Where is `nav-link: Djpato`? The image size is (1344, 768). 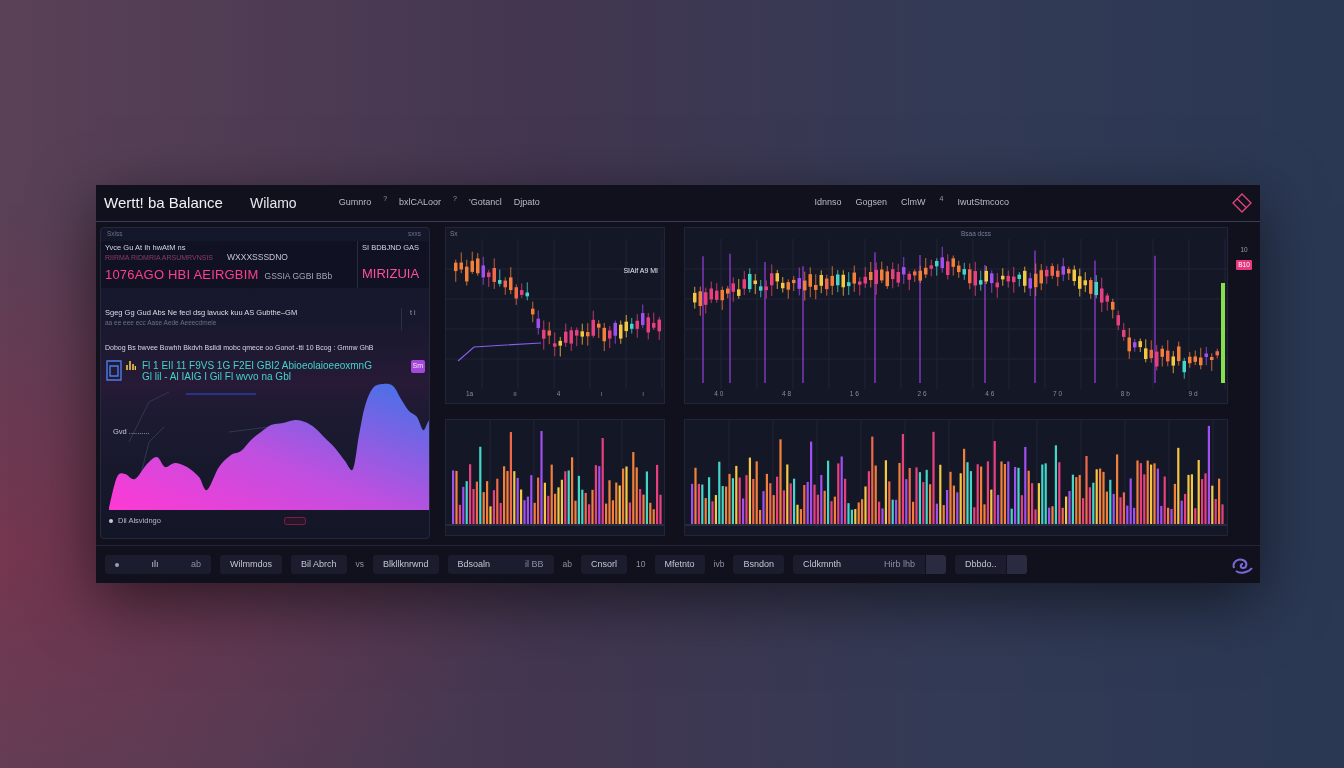 nav-link: Djpato is located at coordinates (526, 203).